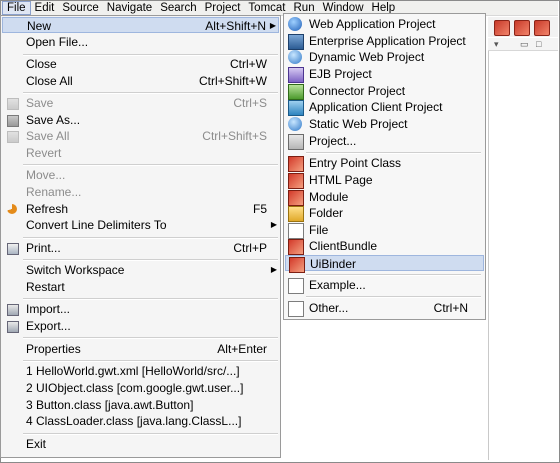 This screenshot has height=463, width=560. What do you see at coordinates (384, 180) in the screenshot?
I see `new-html-page: HTML Page` at bounding box center [384, 180].